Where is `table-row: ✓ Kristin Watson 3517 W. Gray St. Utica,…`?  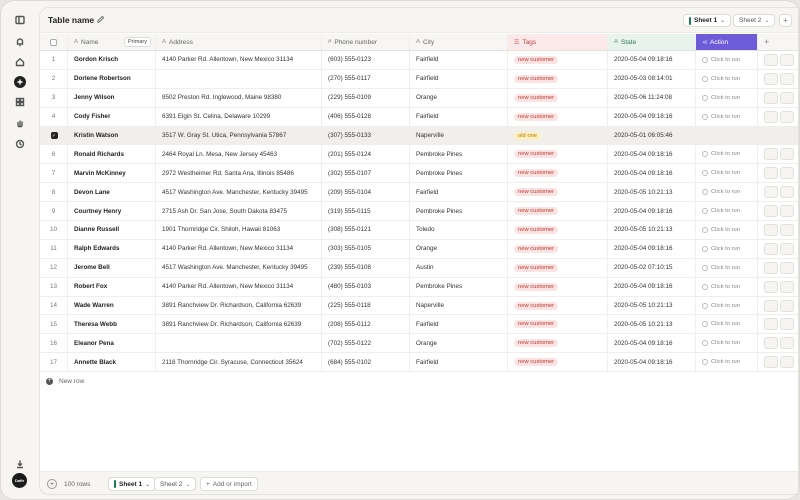
table-row: ✓ Kristin Watson 3517 W. Gray St. Utica,… is located at coordinates (419, 136).